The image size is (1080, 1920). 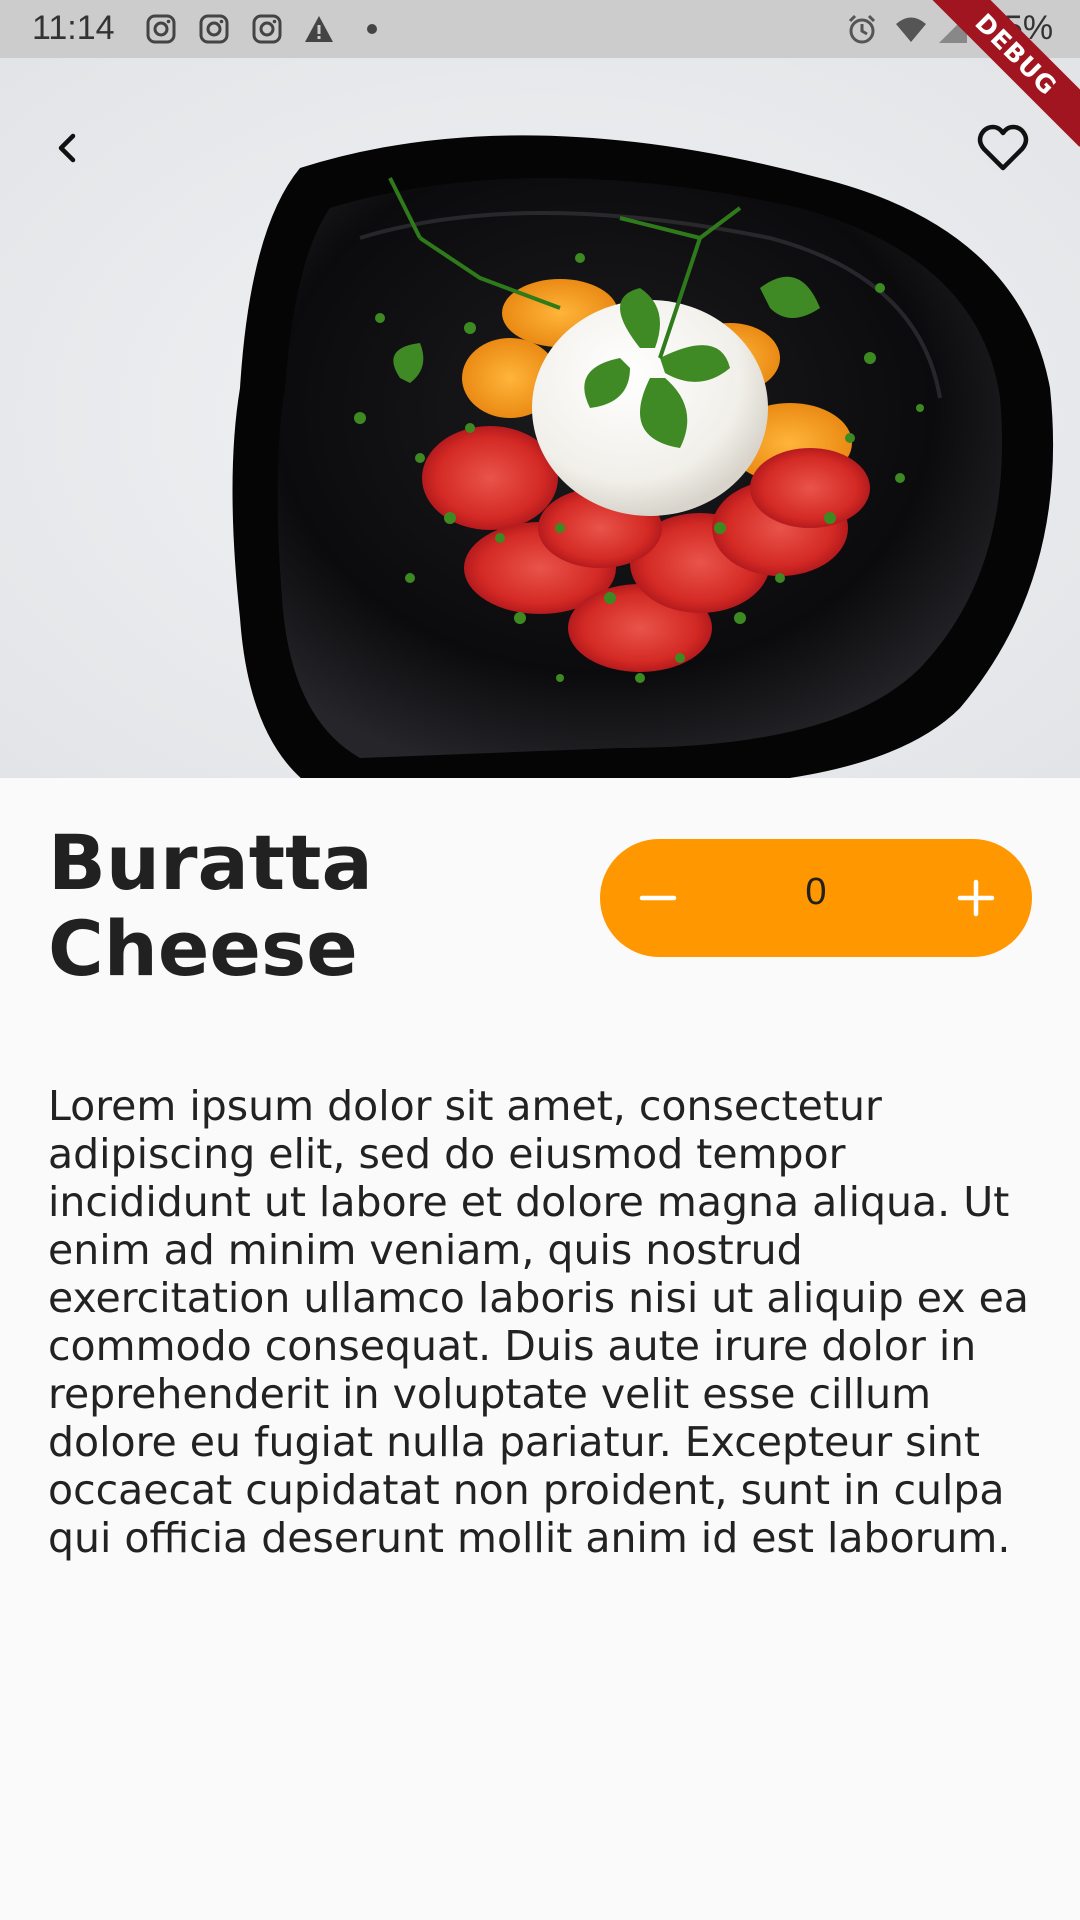 I want to click on decrement-button, so click(x=658, y=898).